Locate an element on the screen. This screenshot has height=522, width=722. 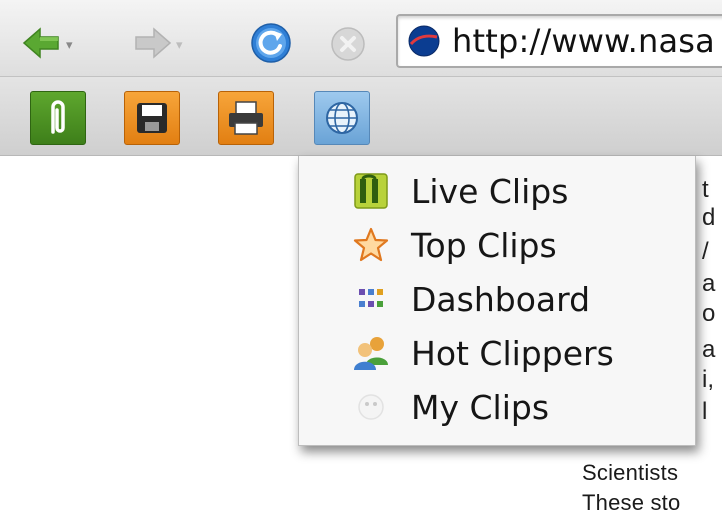
menu-item-live-clips: Live Clips is located at coordinates (497, 191).